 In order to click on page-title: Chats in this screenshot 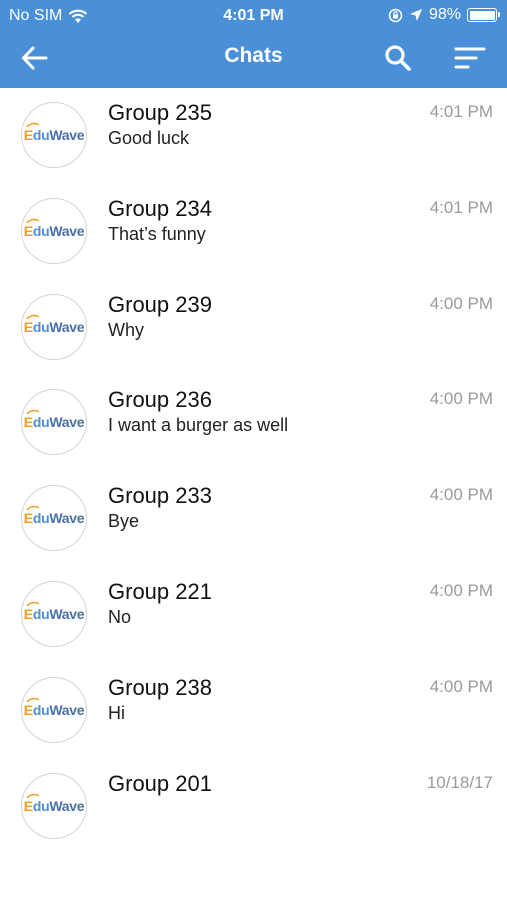, I will do `click(253, 55)`.